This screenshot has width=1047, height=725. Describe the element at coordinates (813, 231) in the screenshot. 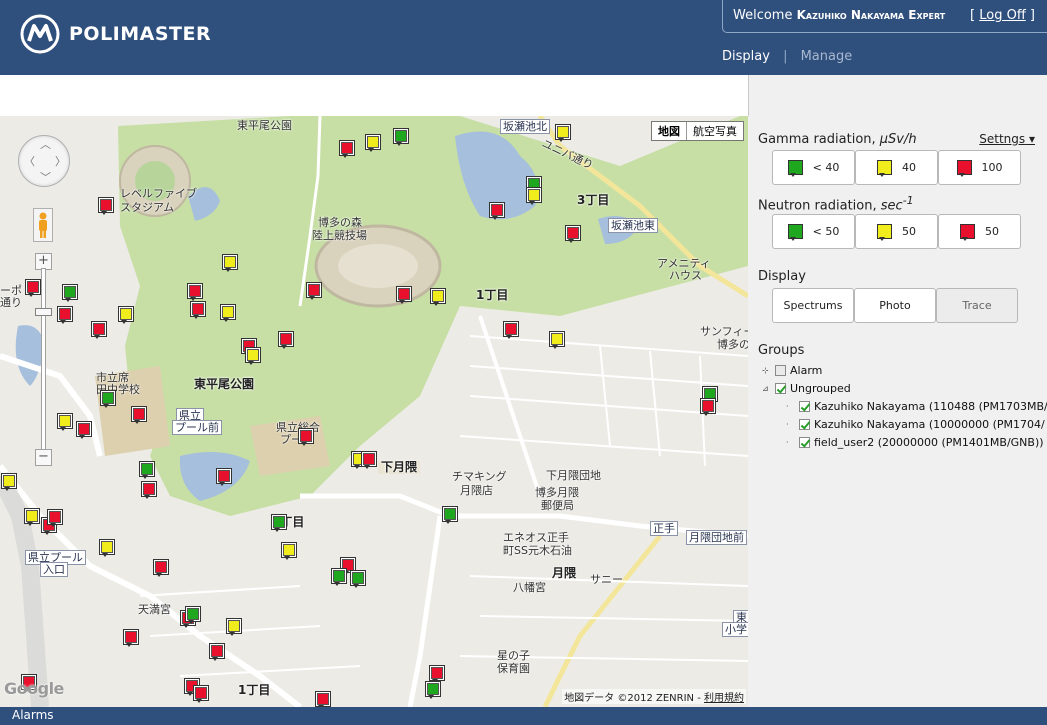

I see `neutron-green-button: < 50` at that location.